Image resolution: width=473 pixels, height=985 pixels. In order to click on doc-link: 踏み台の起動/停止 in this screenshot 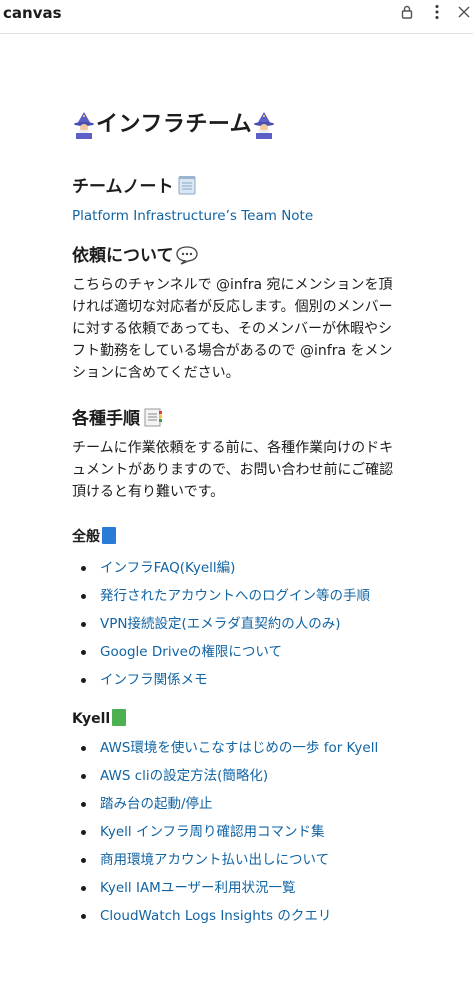, I will do `click(156, 804)`.